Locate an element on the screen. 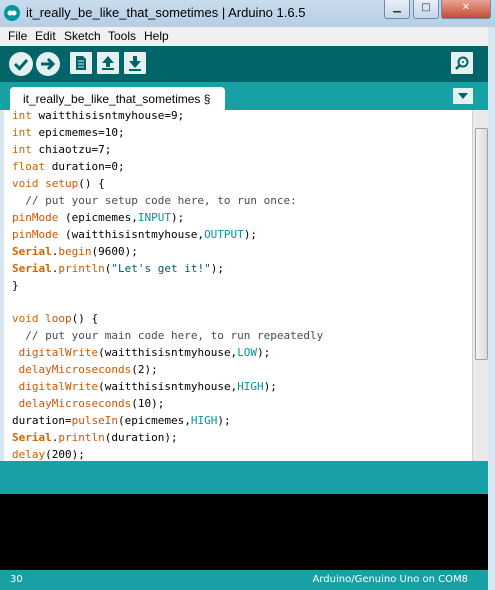 This screenshot has height=590, width=495. menu-bar: File Edit Sketch Tools Help is located at coordinates (247, 36).